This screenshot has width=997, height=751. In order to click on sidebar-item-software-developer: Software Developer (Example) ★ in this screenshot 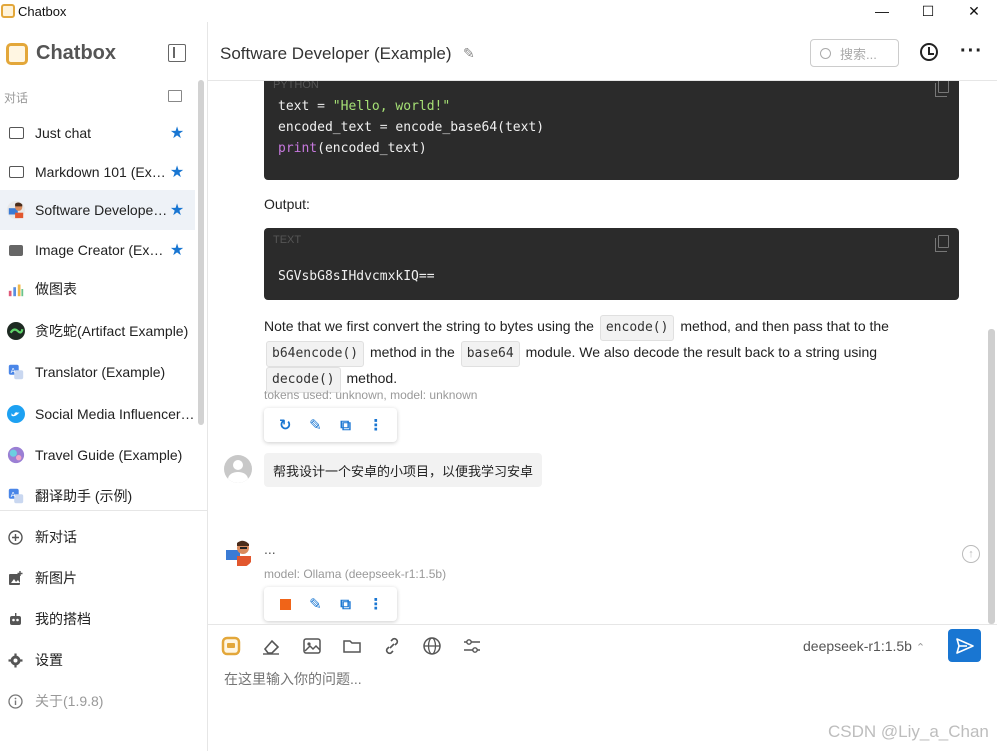, I will do `click(97, 210)`.